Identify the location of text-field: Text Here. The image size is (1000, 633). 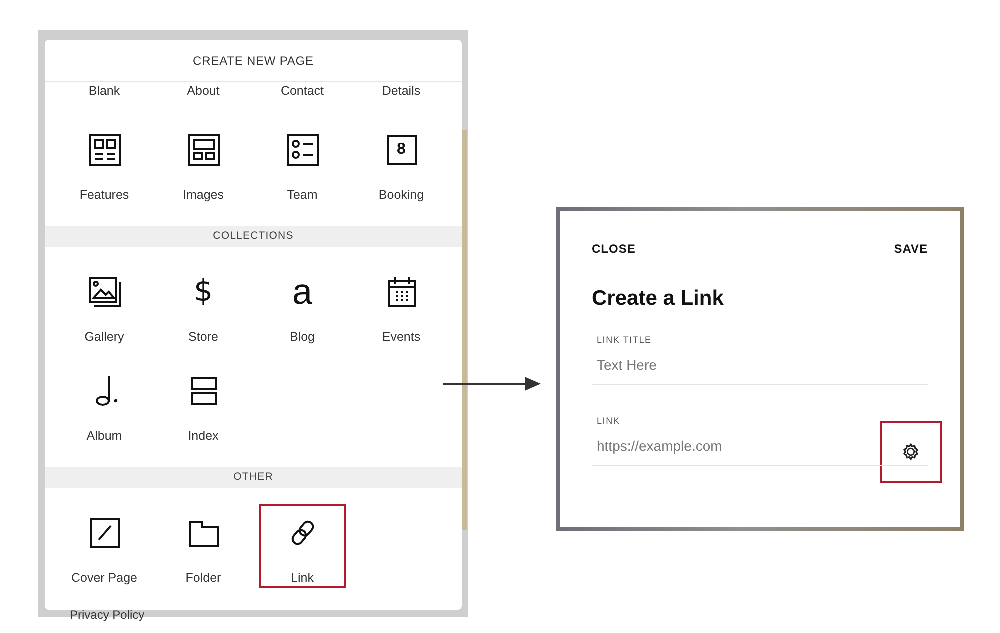
(760, 365).